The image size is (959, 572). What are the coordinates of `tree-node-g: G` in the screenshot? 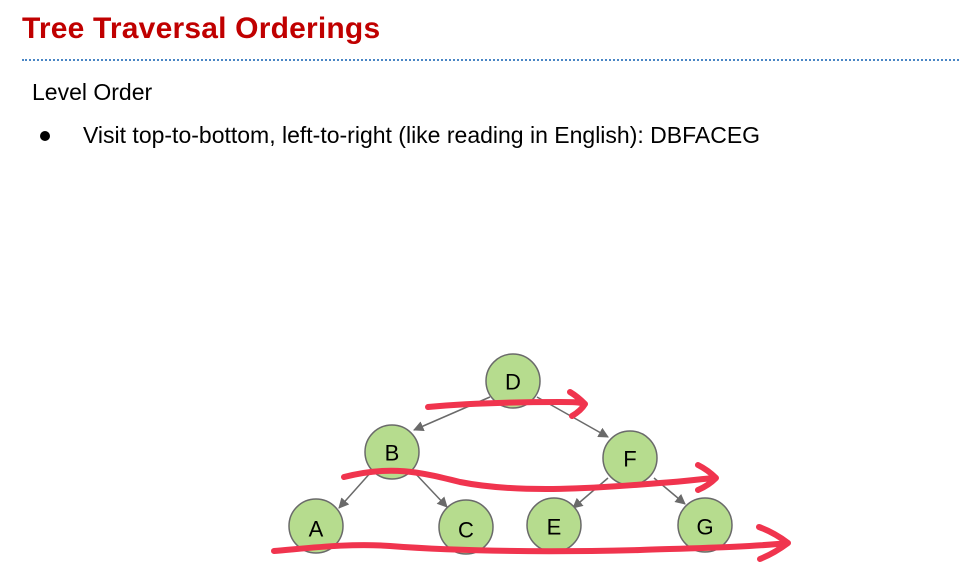 It's located at (705, 525).